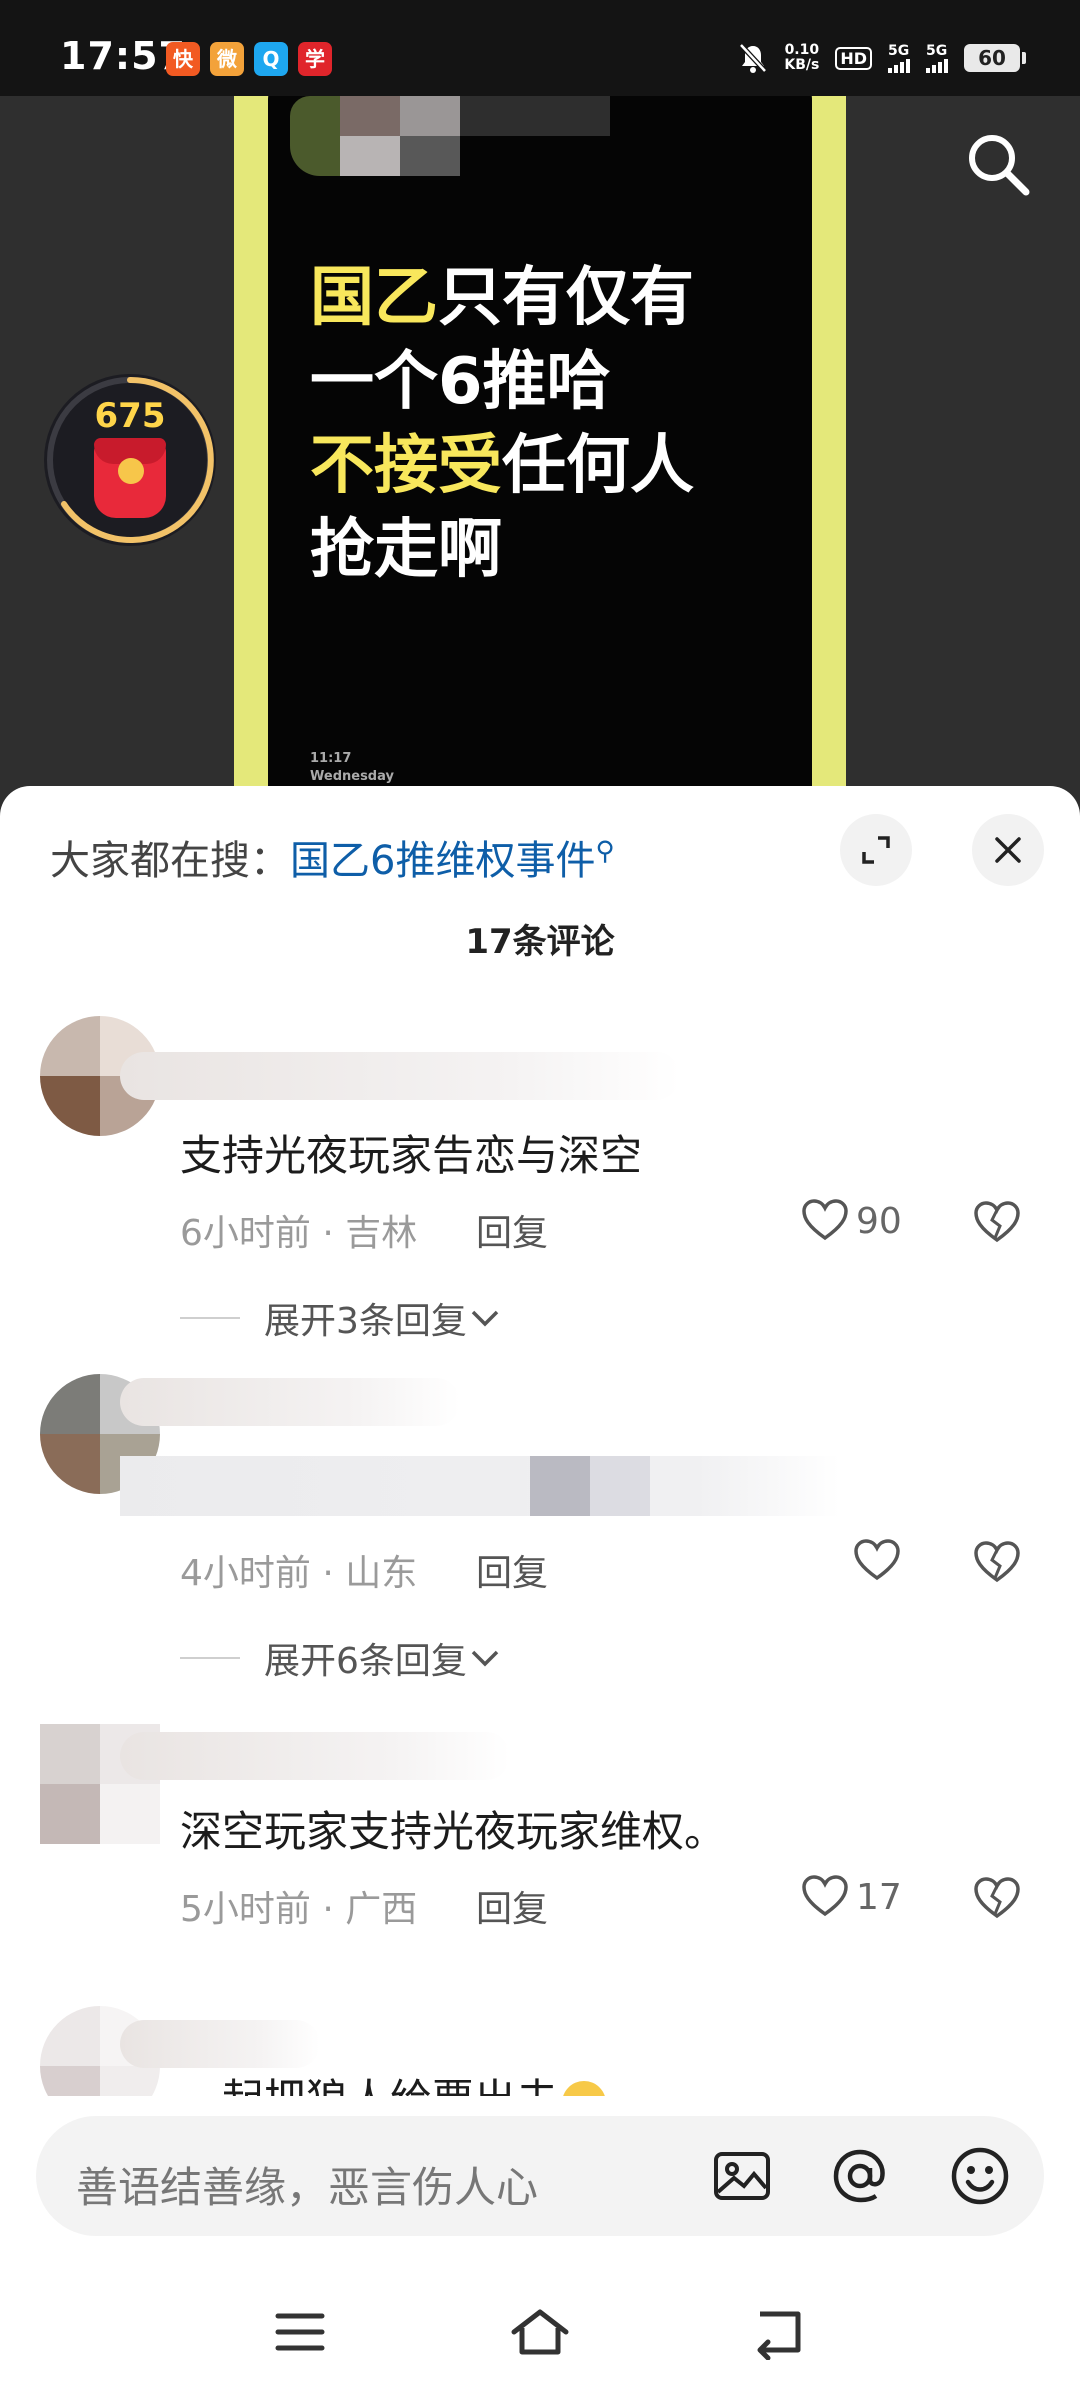  I want to click on close-icon, so click(1008, 850).